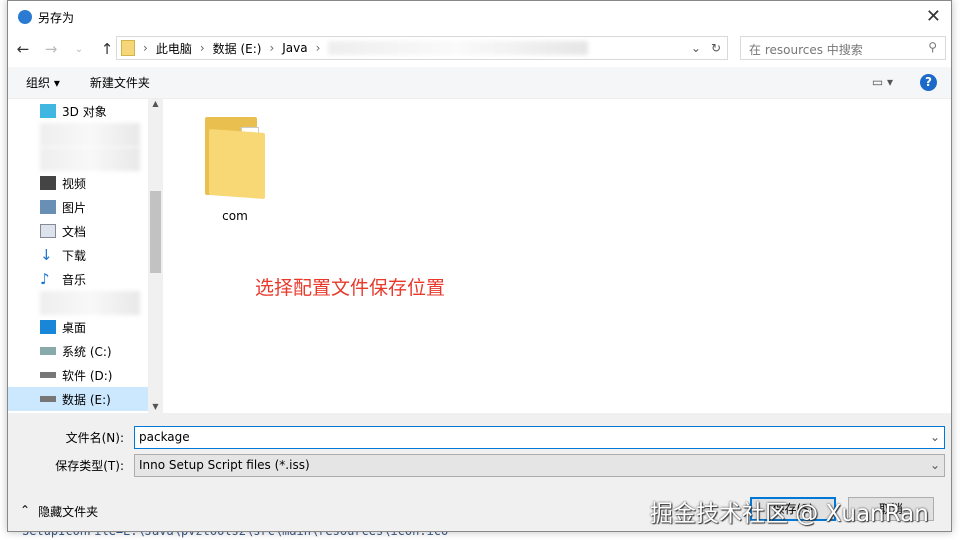 This screenshot has width=960, height=540. What do you see at coordinates (294, 48) in the screenshot?
I see `breadcrumb-item: Java` at bounding box center [294, 48].